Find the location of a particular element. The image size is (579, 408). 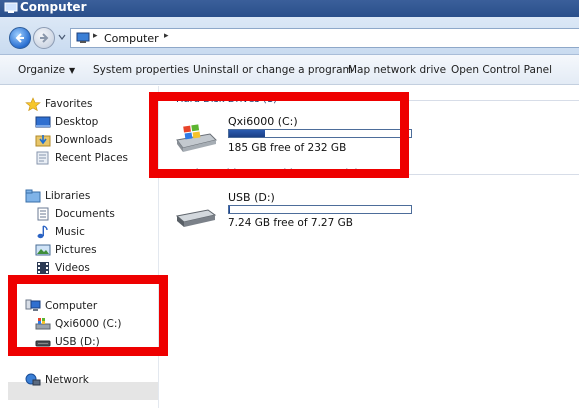

libraries-icon is located at coordinates (33, 196).